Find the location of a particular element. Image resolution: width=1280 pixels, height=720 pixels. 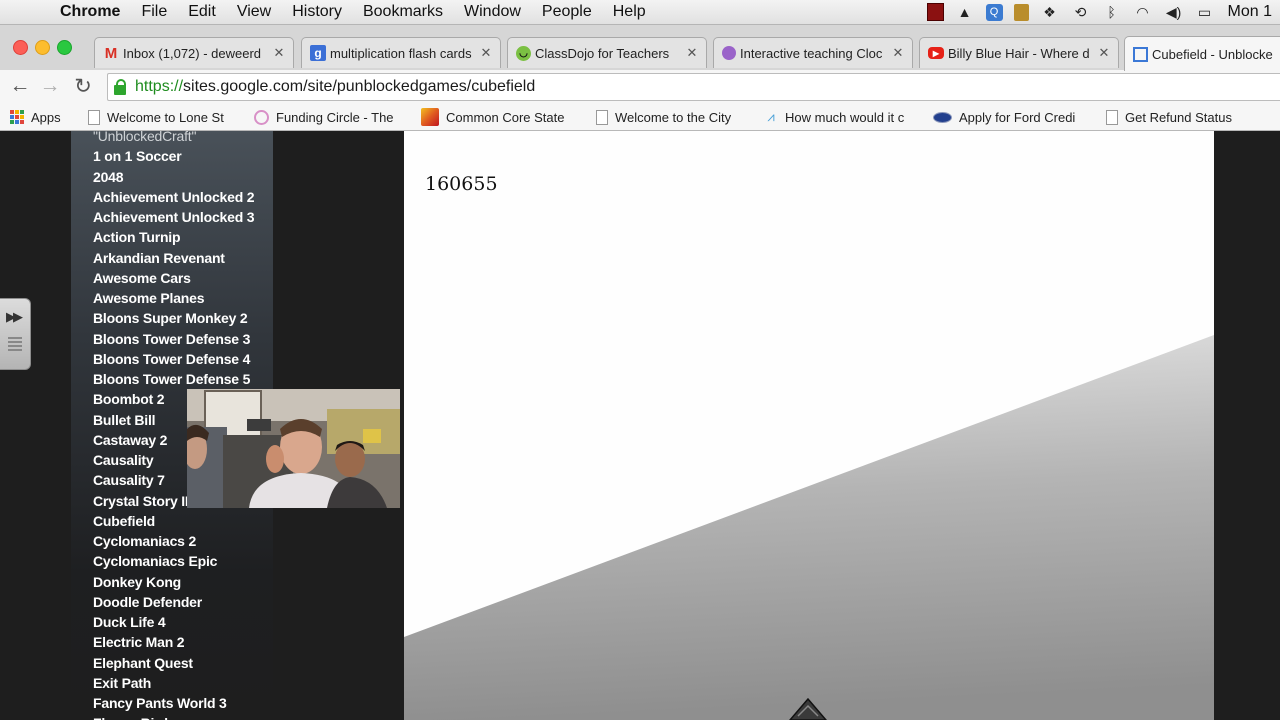

google-icon: g is located at coordinates (318, 53).